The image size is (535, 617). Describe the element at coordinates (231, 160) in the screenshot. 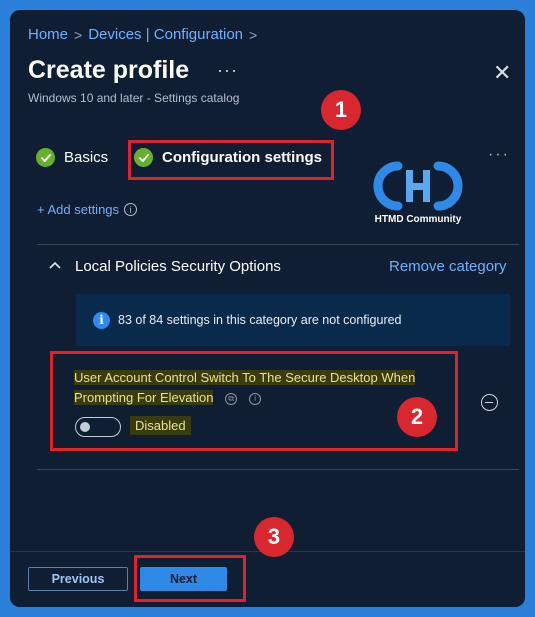

I see `highlight-box-config-tab` at that location.